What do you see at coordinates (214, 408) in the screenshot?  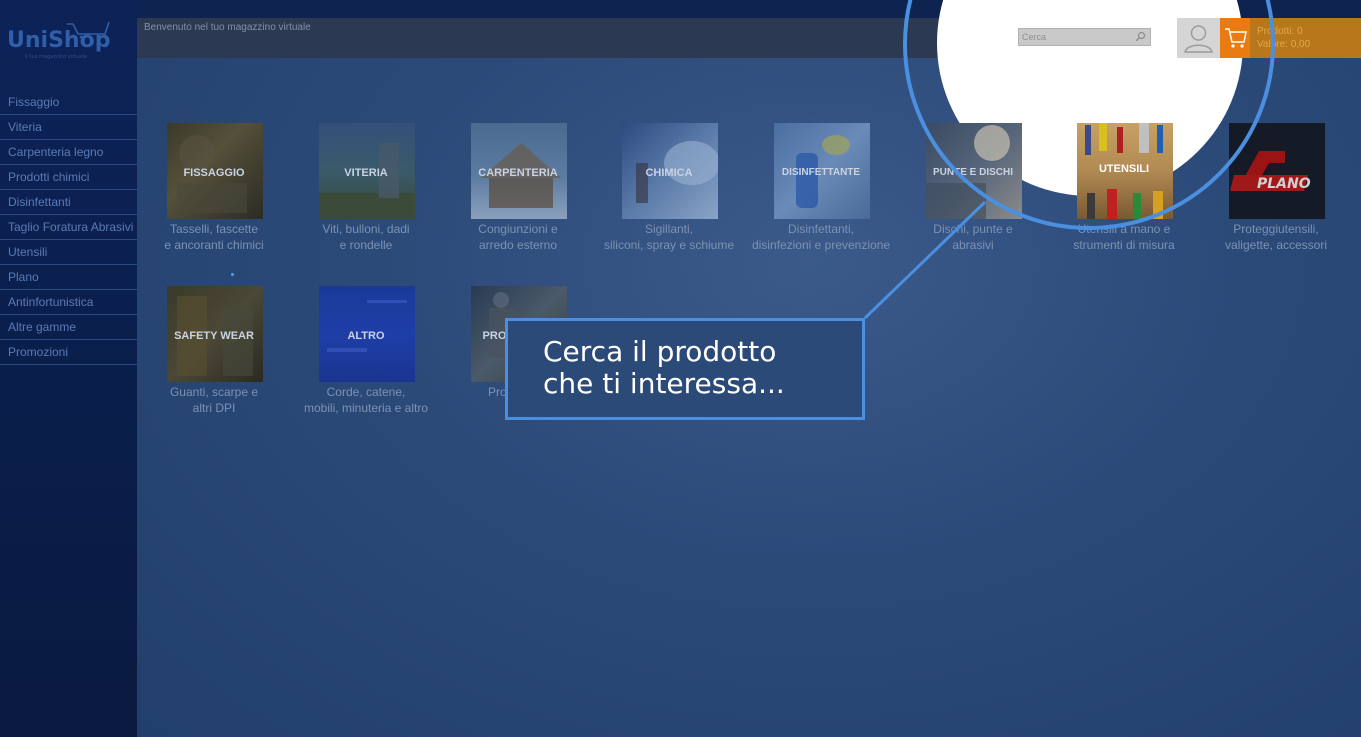 I see `caption-line-2: altri DPI` at bounding box center [214, 408].